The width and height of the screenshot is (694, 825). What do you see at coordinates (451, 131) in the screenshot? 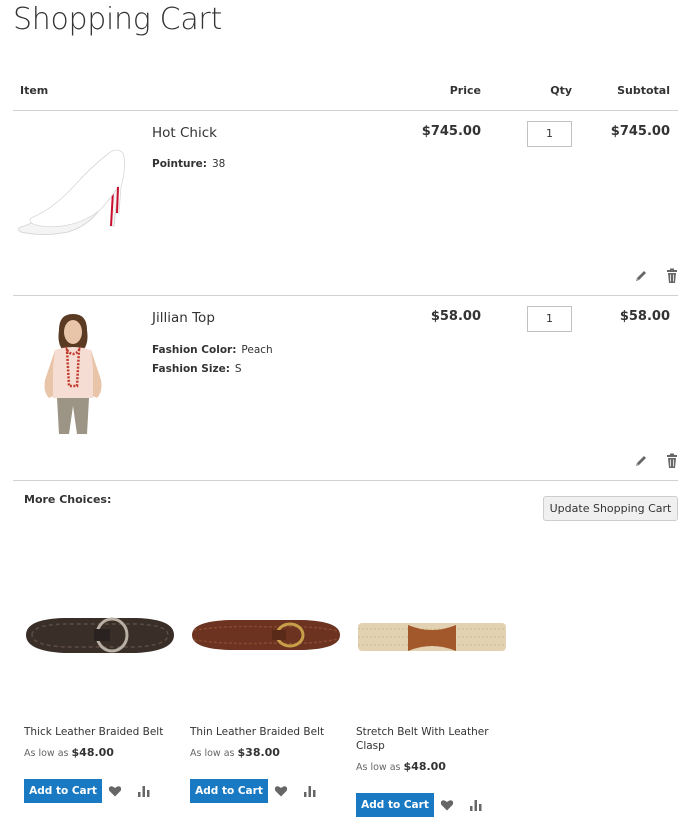
I see `item-price: $745.00` at bounding box center [451, 131].